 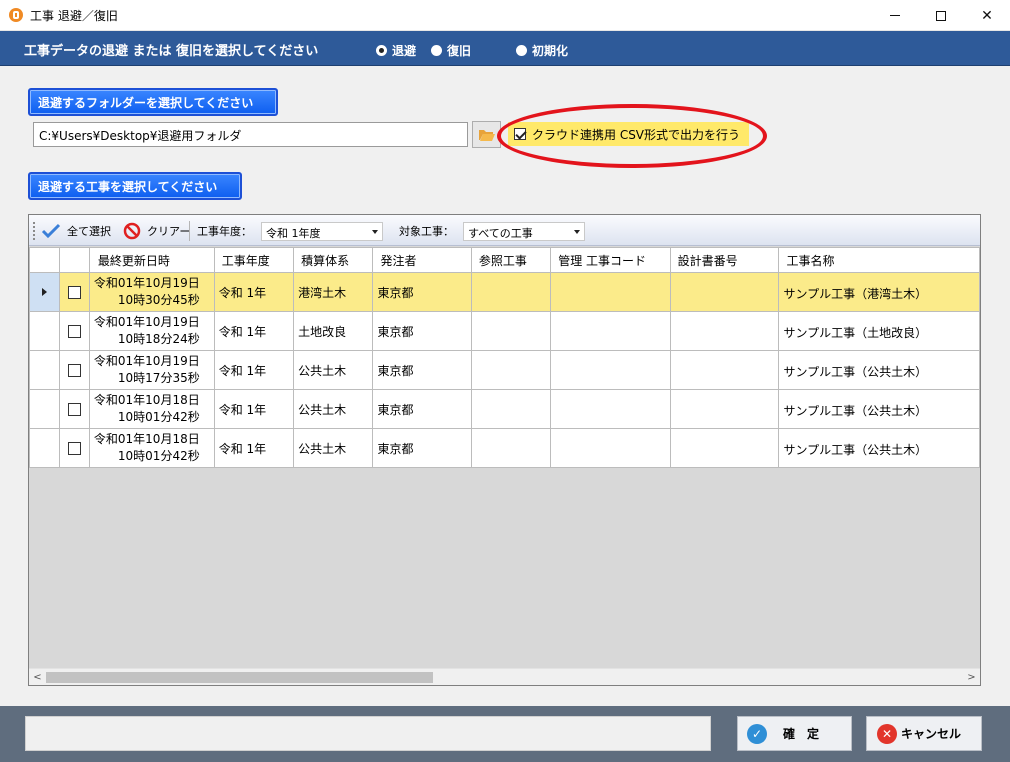 I want to click on column-header: 管理 工事コード, so click(x=610, y=260).